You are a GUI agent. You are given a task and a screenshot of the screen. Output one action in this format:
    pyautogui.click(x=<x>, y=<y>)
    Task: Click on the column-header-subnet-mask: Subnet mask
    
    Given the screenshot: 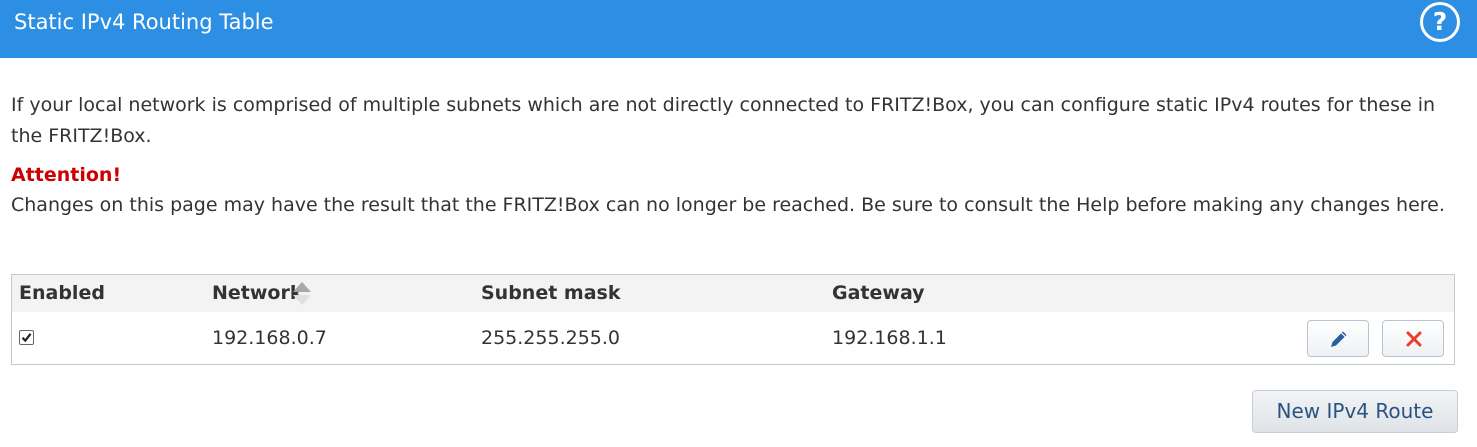 What is the action you would take?
    pyautogui.click(x=551, y=293)
    